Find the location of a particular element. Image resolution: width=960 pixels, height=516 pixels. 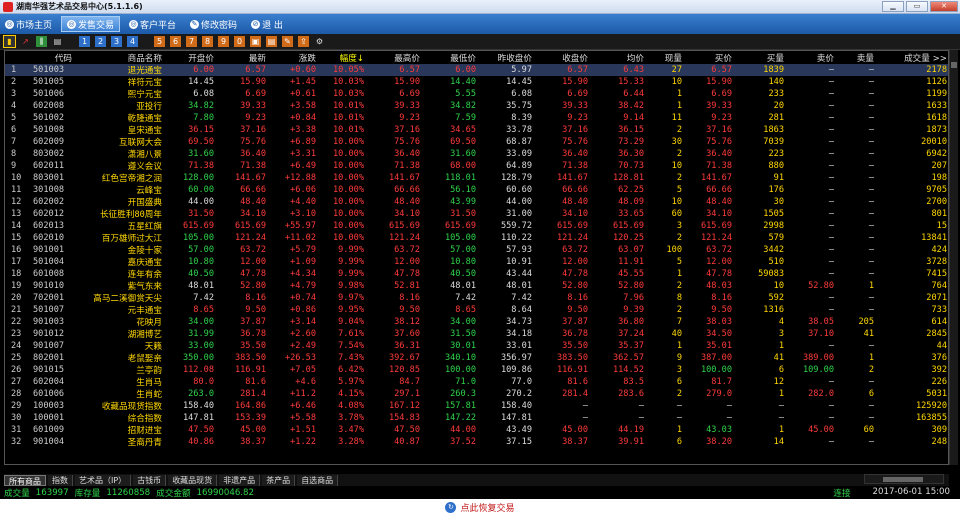

column-header: 买量 is located at coordinates (761, 57).